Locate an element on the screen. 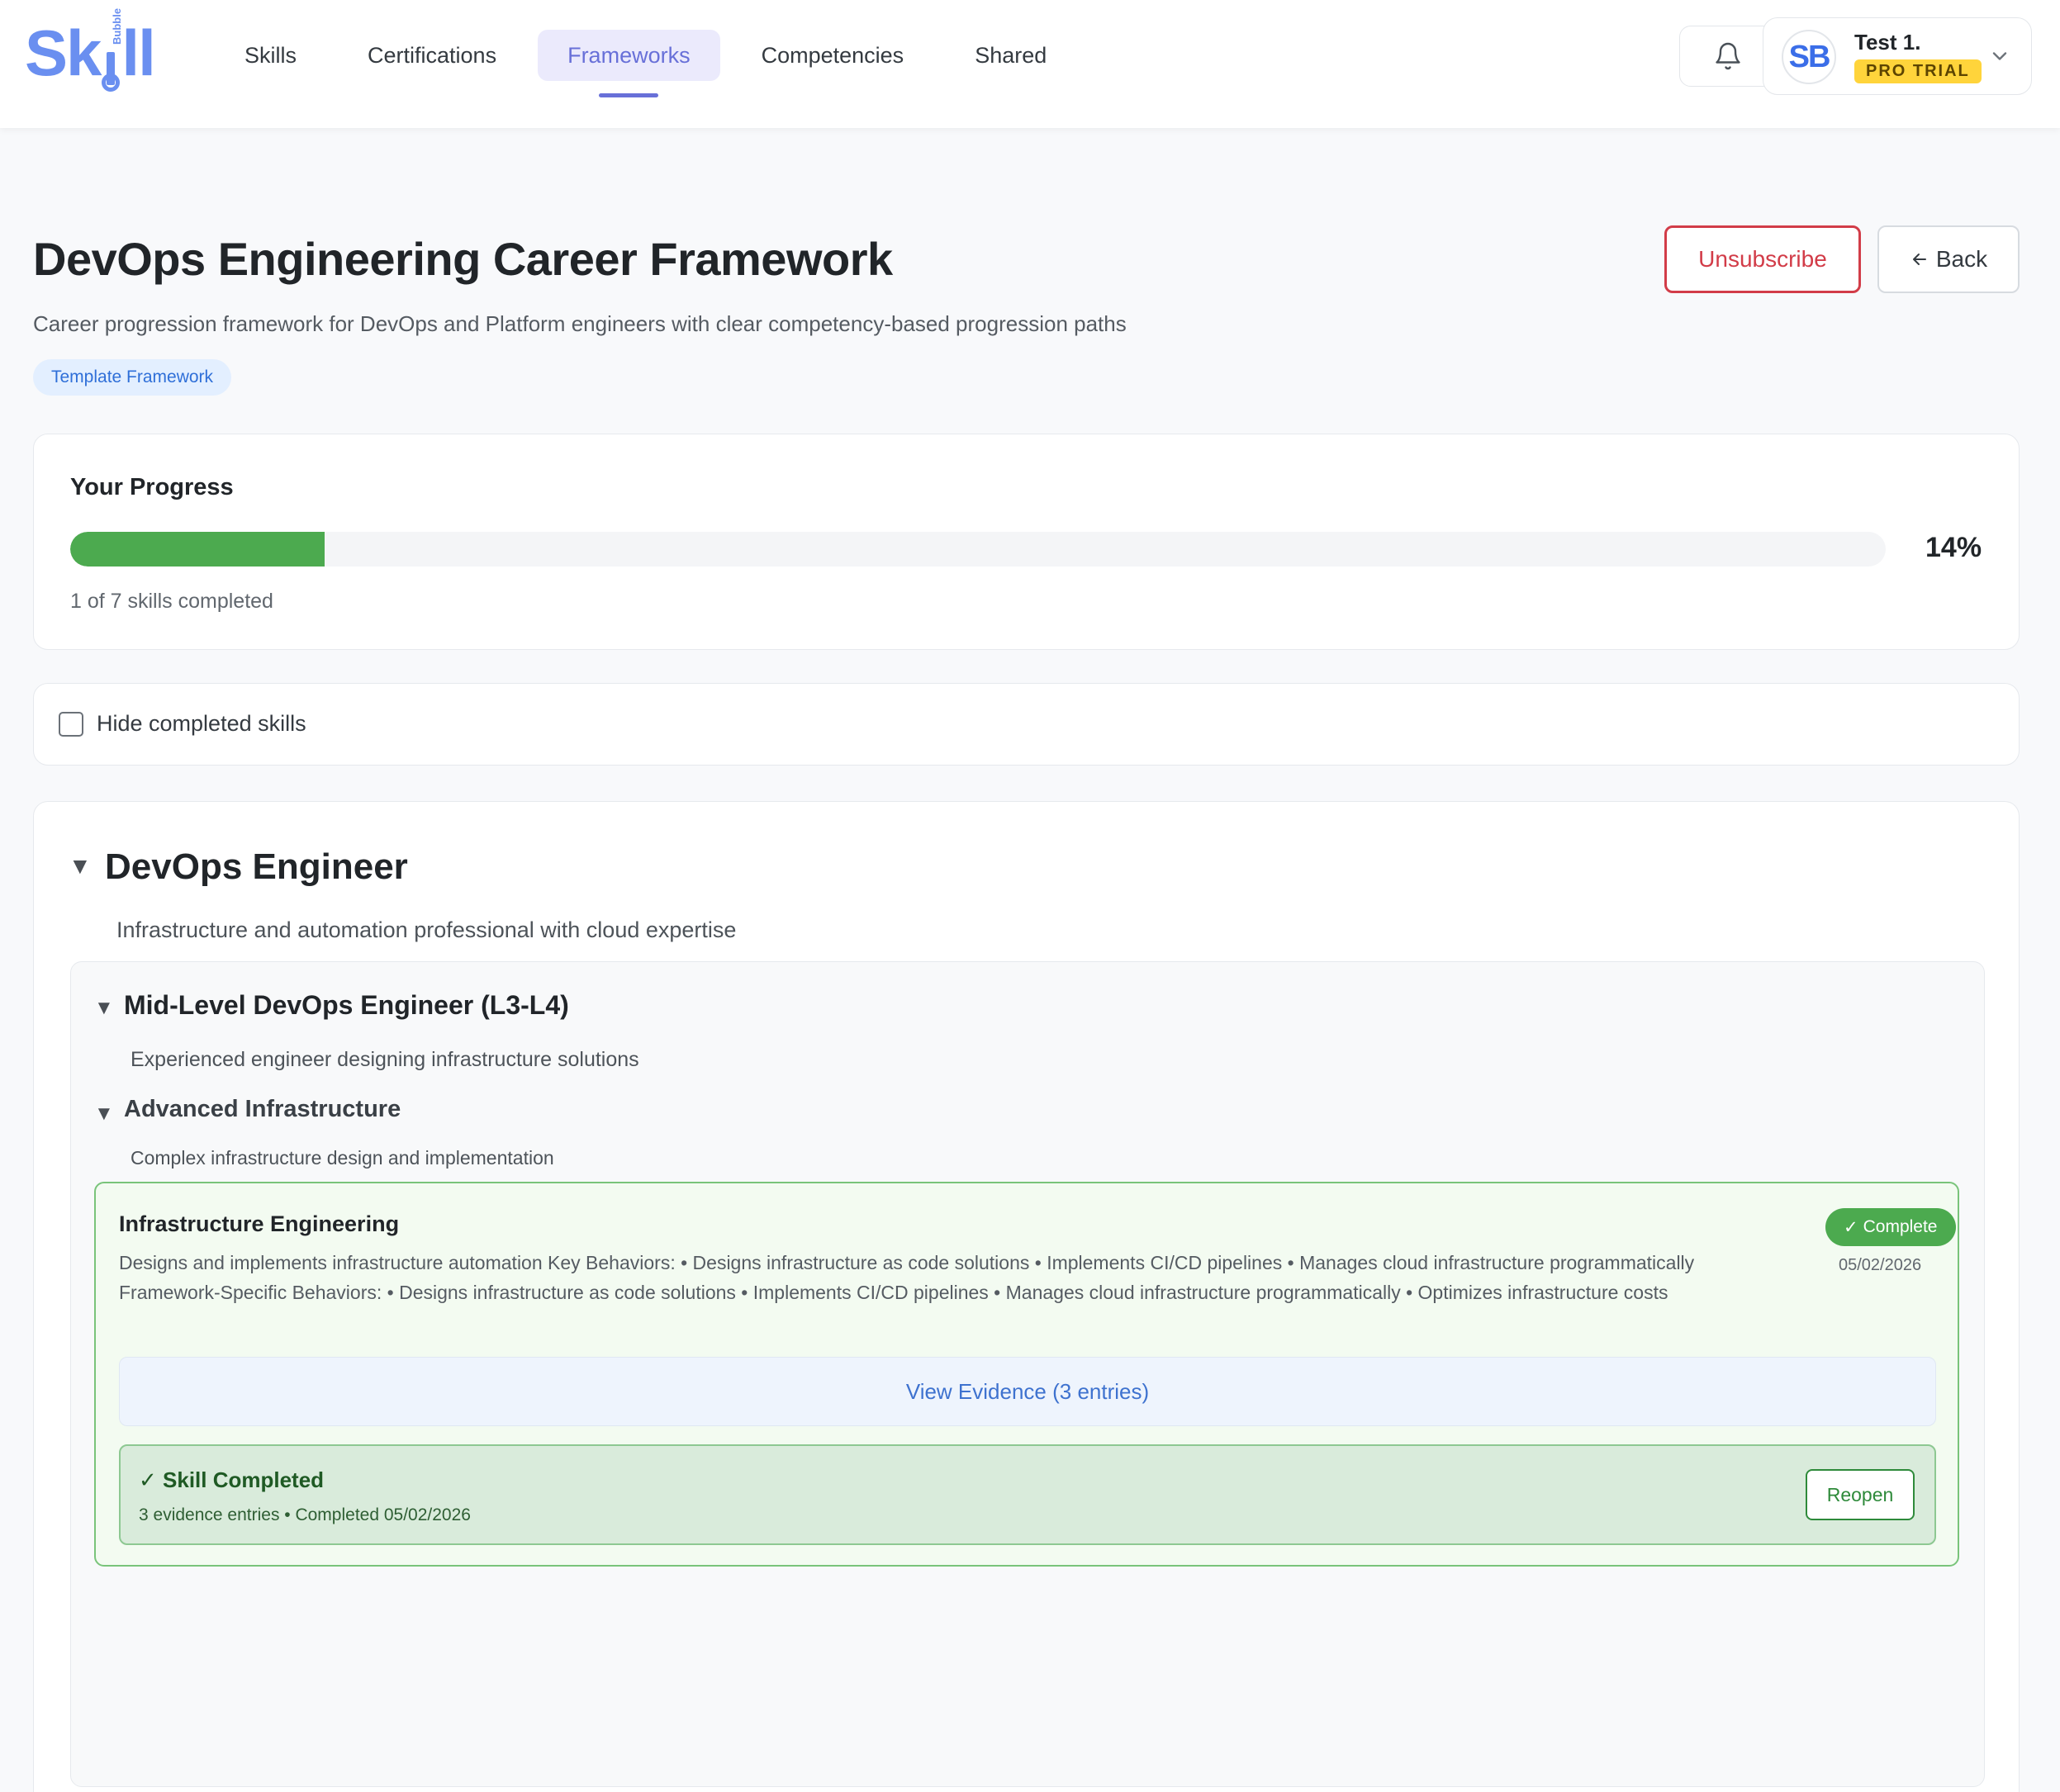 The image size is (2060, 1792). progress-percent: 14% is located at coordinates (1953, 547).